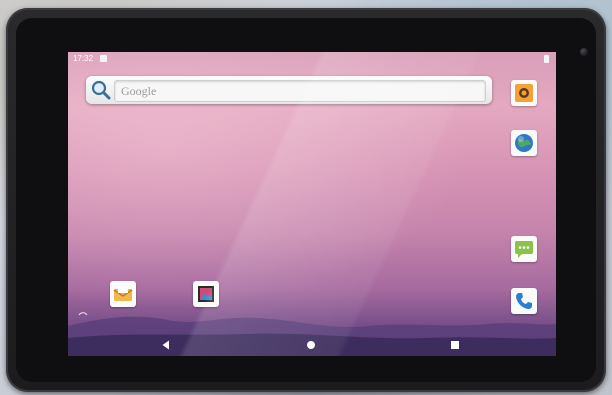 Image resolution: width=612 pixels, height=395 pixels. I want to click on notification-icon, so click(103, 58).